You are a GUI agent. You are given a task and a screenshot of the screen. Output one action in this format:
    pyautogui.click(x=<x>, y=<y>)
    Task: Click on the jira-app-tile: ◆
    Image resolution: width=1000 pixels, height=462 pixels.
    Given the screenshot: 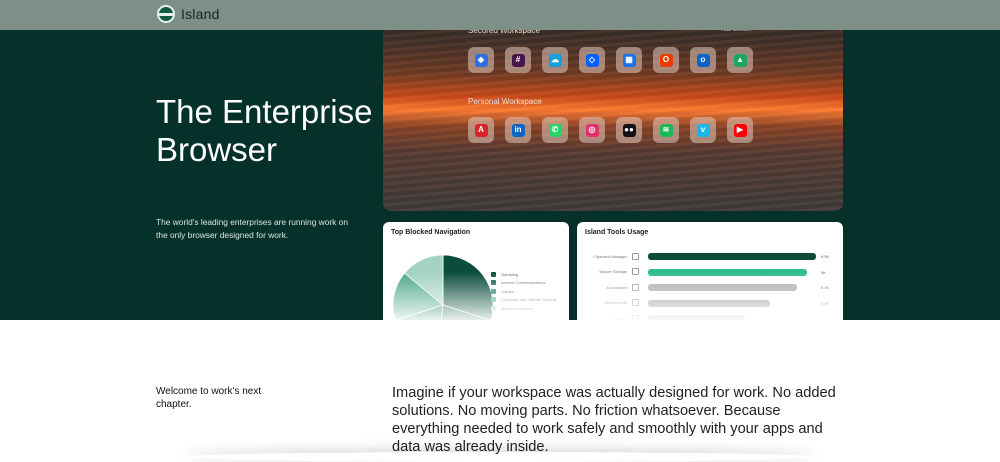 What is the action you would take?
    pyautogui.click(x=481, y=60)
    